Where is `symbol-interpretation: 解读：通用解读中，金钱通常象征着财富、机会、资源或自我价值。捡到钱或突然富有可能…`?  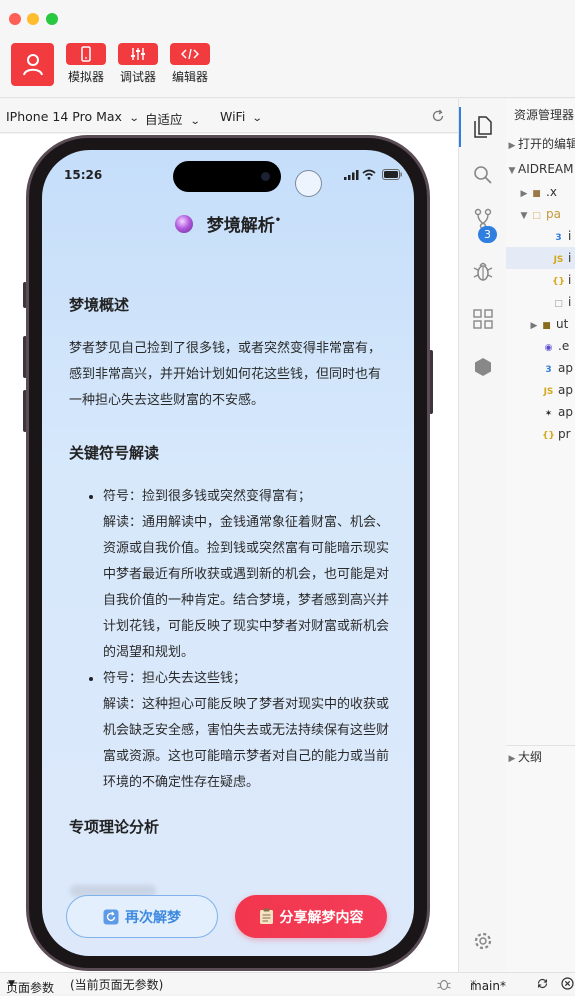 symbol-interpretation: 解读：通用解读中，金钱通常象征着财富、机会、资源或自我价值。捡到钱或突然富有可能… is located at coordinates (246, 587).